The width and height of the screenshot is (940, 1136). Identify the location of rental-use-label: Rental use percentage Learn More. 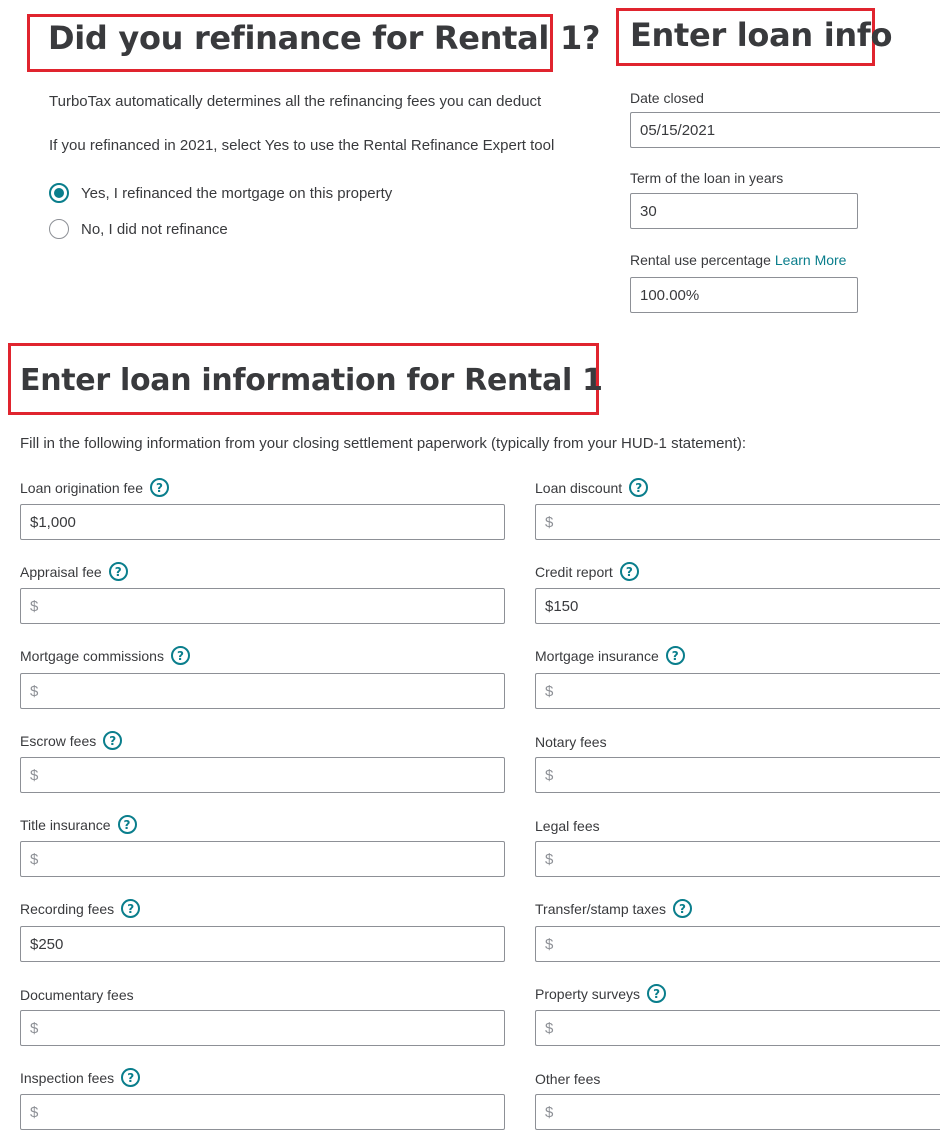
(738, 260).